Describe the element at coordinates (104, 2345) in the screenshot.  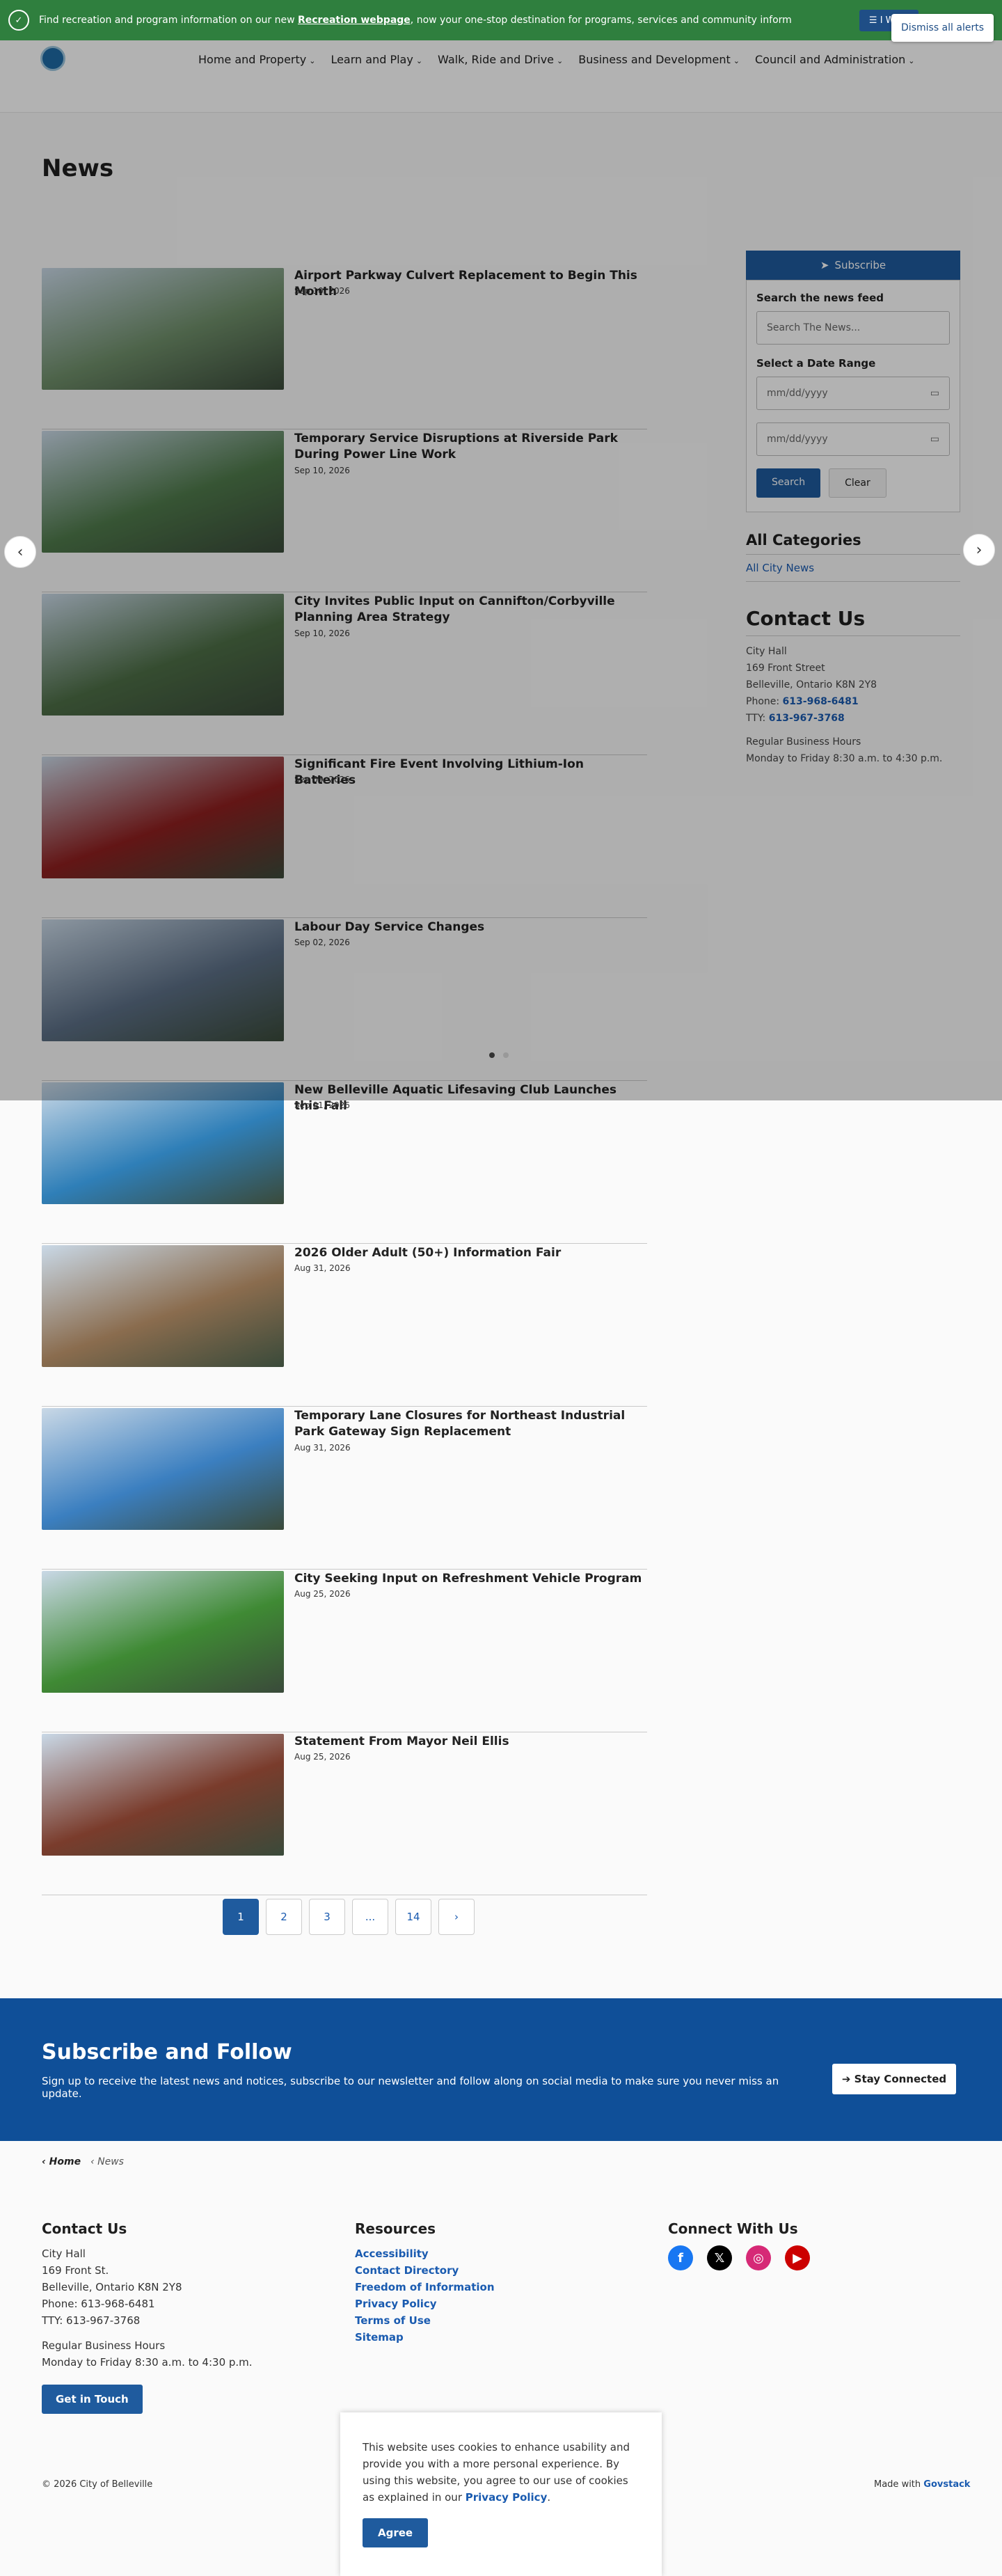
I see `footer-hours-label: Regular Business Hours` at that location.